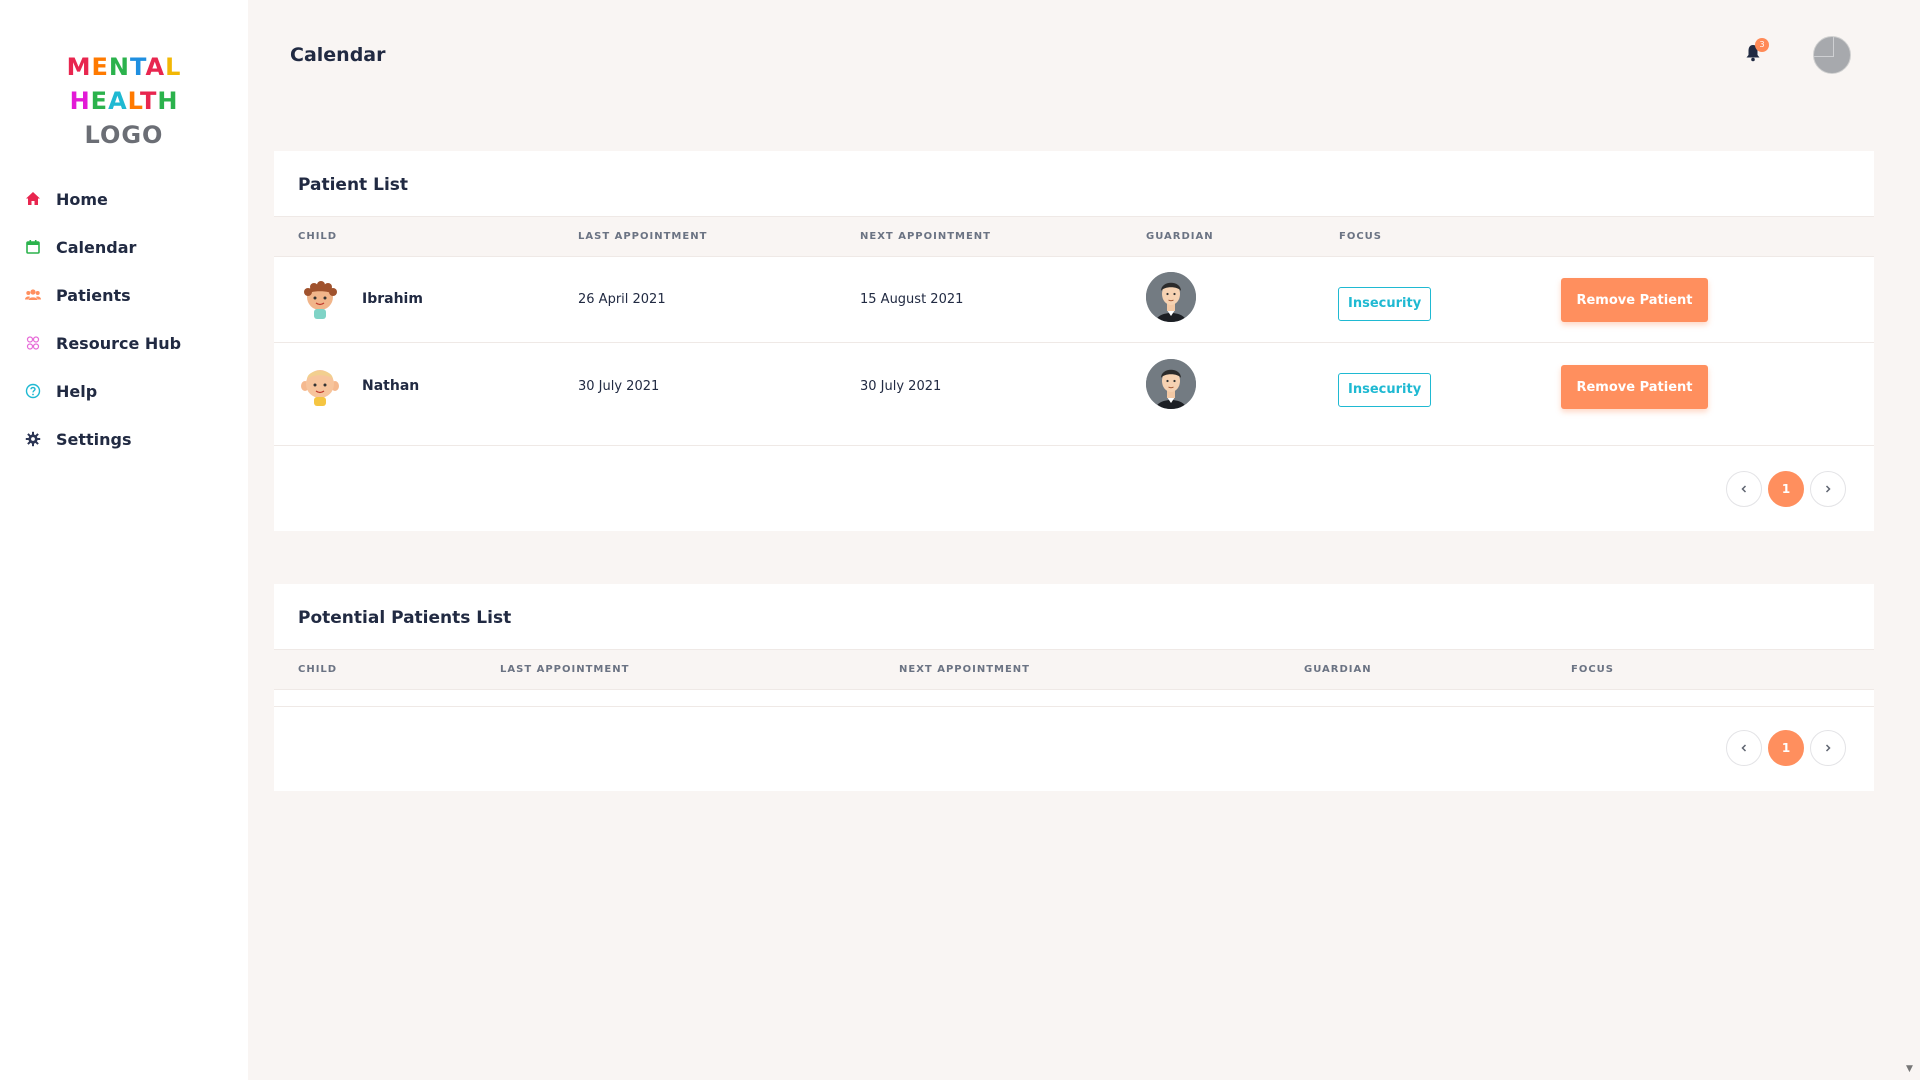  I want to click on resource-hub-icon, so click(33, 343).